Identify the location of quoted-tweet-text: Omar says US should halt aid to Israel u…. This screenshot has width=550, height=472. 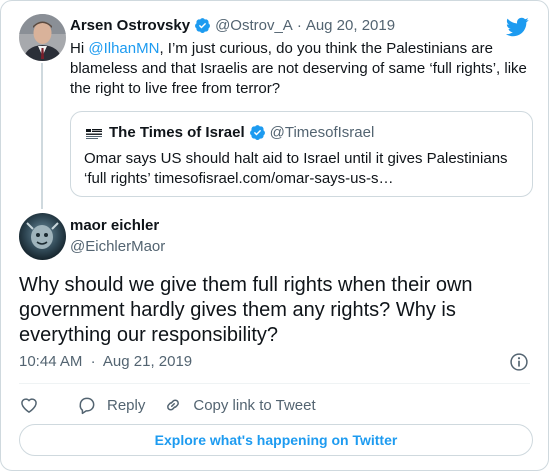
(296, 168).